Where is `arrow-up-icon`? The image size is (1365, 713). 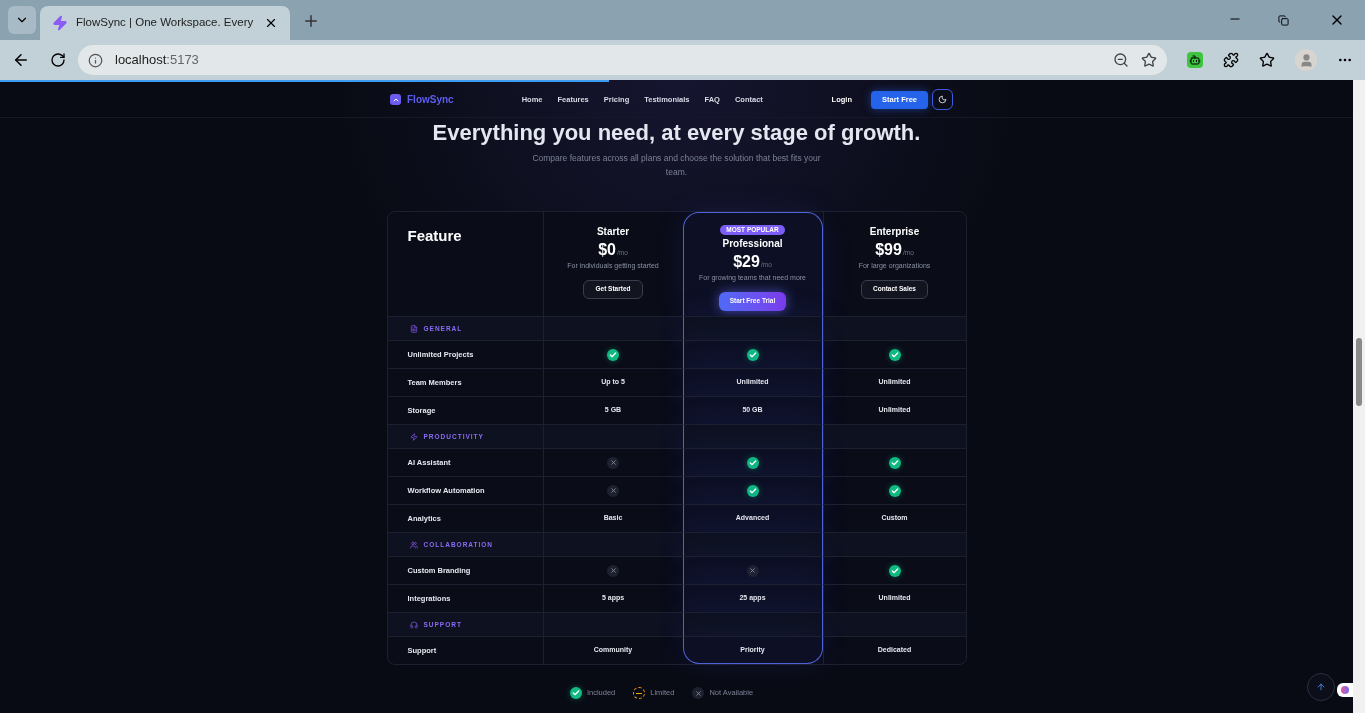 arrow-up-icon is located at coordinates (1321, 687).